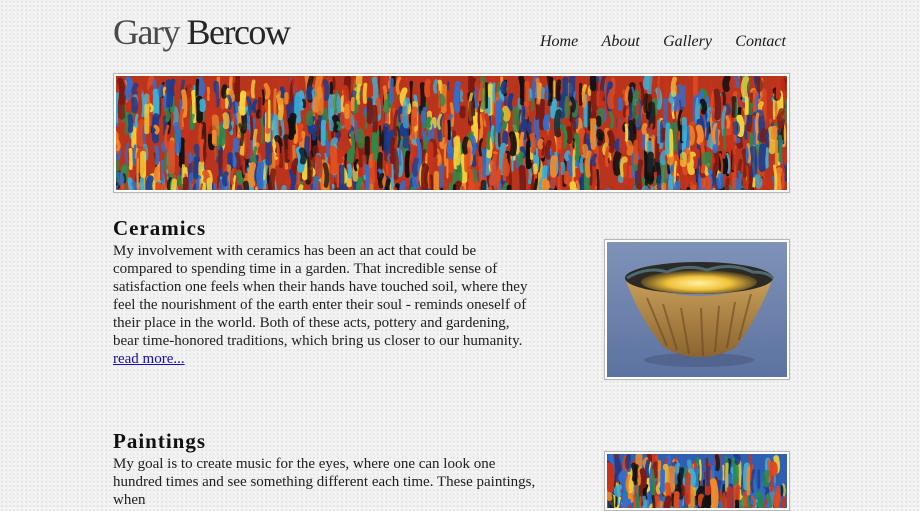  Describe the element at coordinates (559, 42) in the screenshot. I see `nav-home-link: Home` at that location.